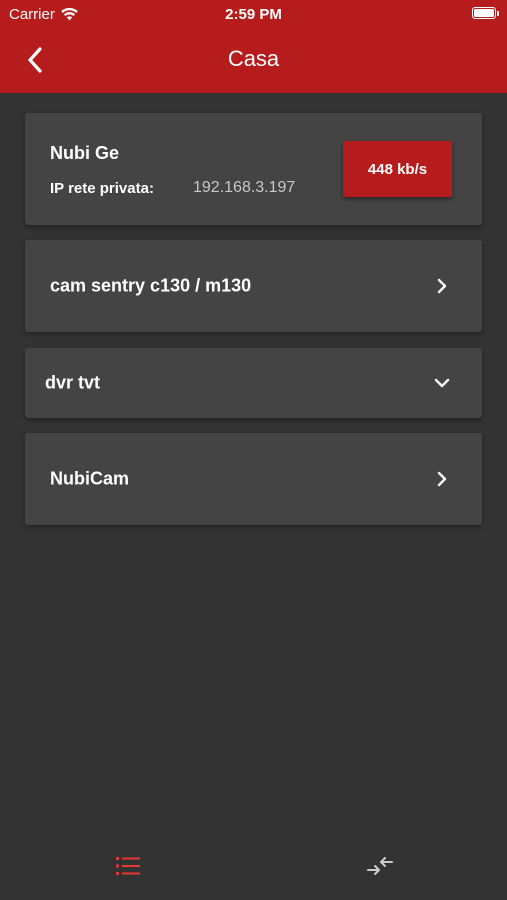 Image resolution: width=507 pixels, height=900 pixels. Describe the element at coordinates (253, 479) in the screenshot. I see `list-item-nubicam: NubiCam` at that location.